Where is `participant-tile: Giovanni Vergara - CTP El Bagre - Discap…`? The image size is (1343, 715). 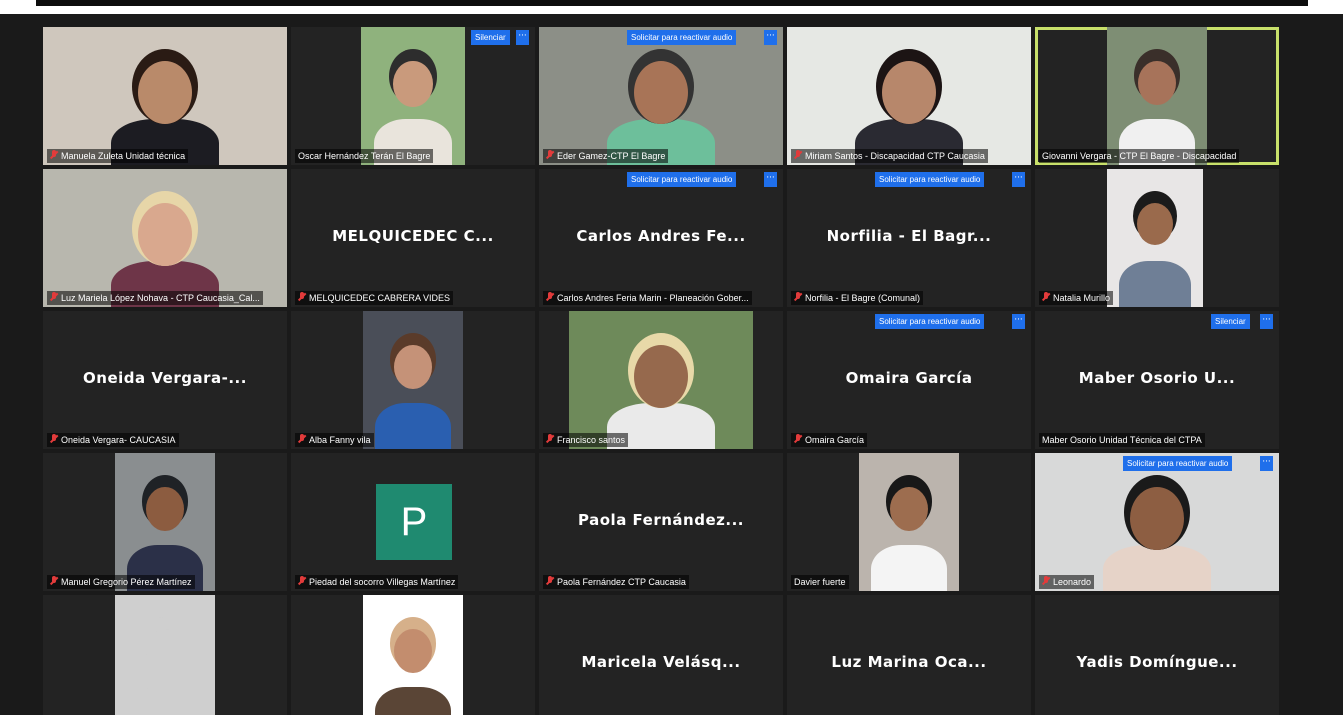 participant-tile: Giovanni Vergara - CTP El Bagre - Discap… is located at coordinates (1157, 96).